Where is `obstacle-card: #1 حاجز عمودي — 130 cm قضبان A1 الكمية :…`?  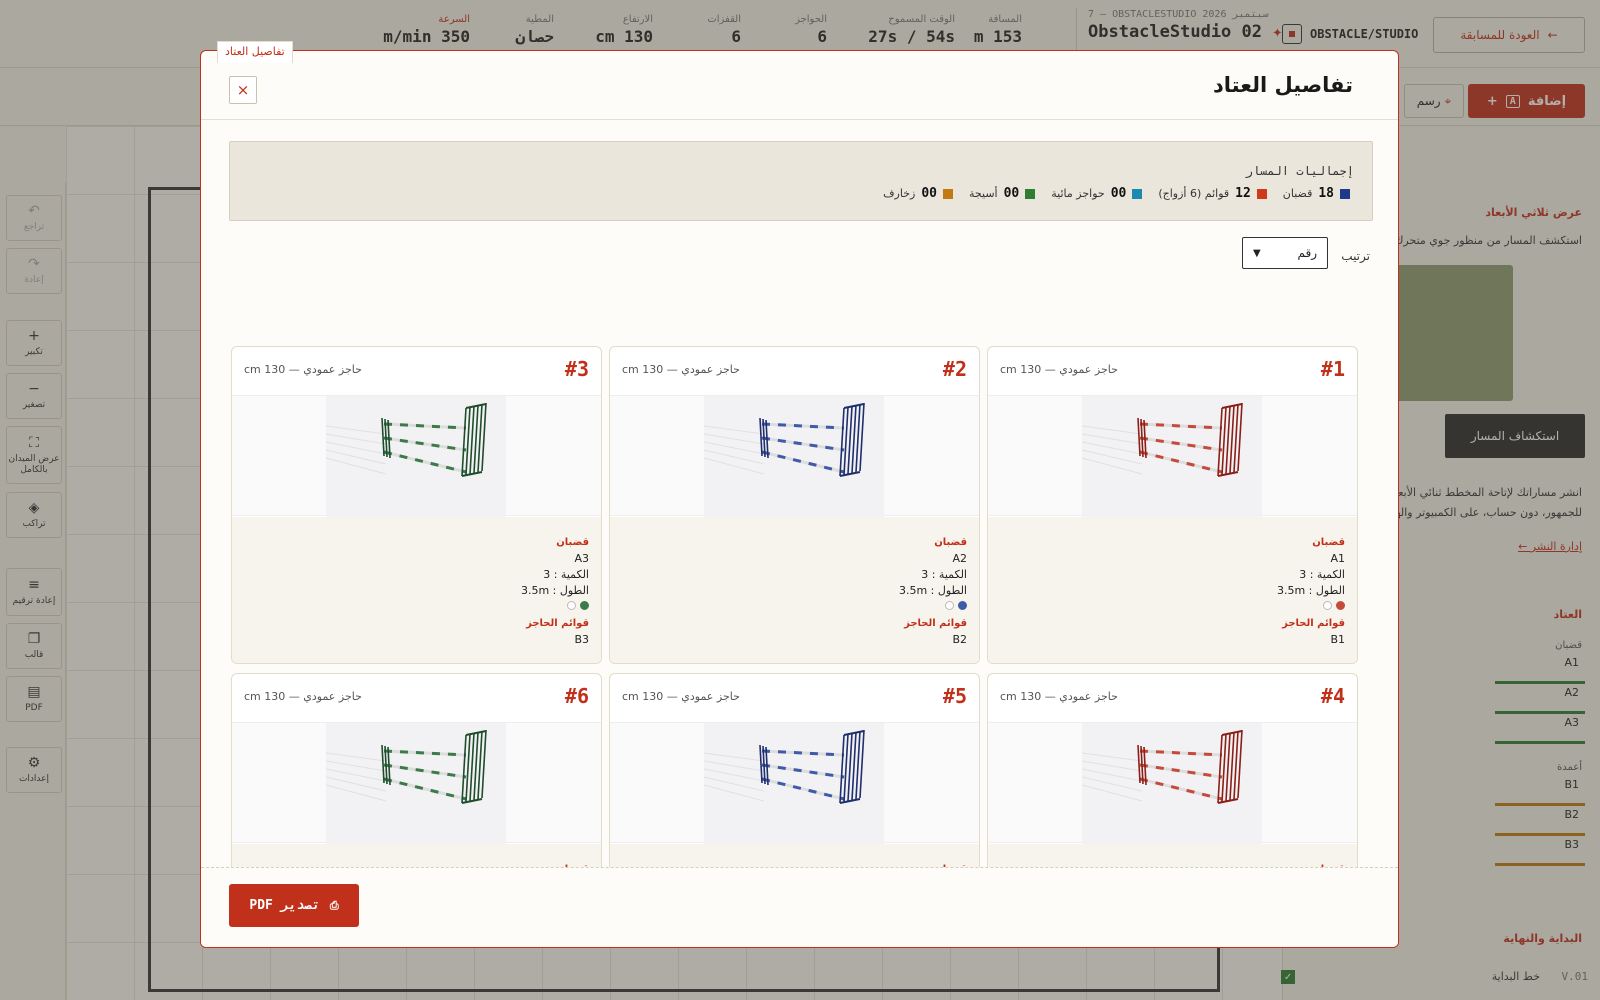 obstacle-card: #1 حاجز عمودي — 130 cm قضبان A1 الكمية :… is located at coordinates (1172, 505).